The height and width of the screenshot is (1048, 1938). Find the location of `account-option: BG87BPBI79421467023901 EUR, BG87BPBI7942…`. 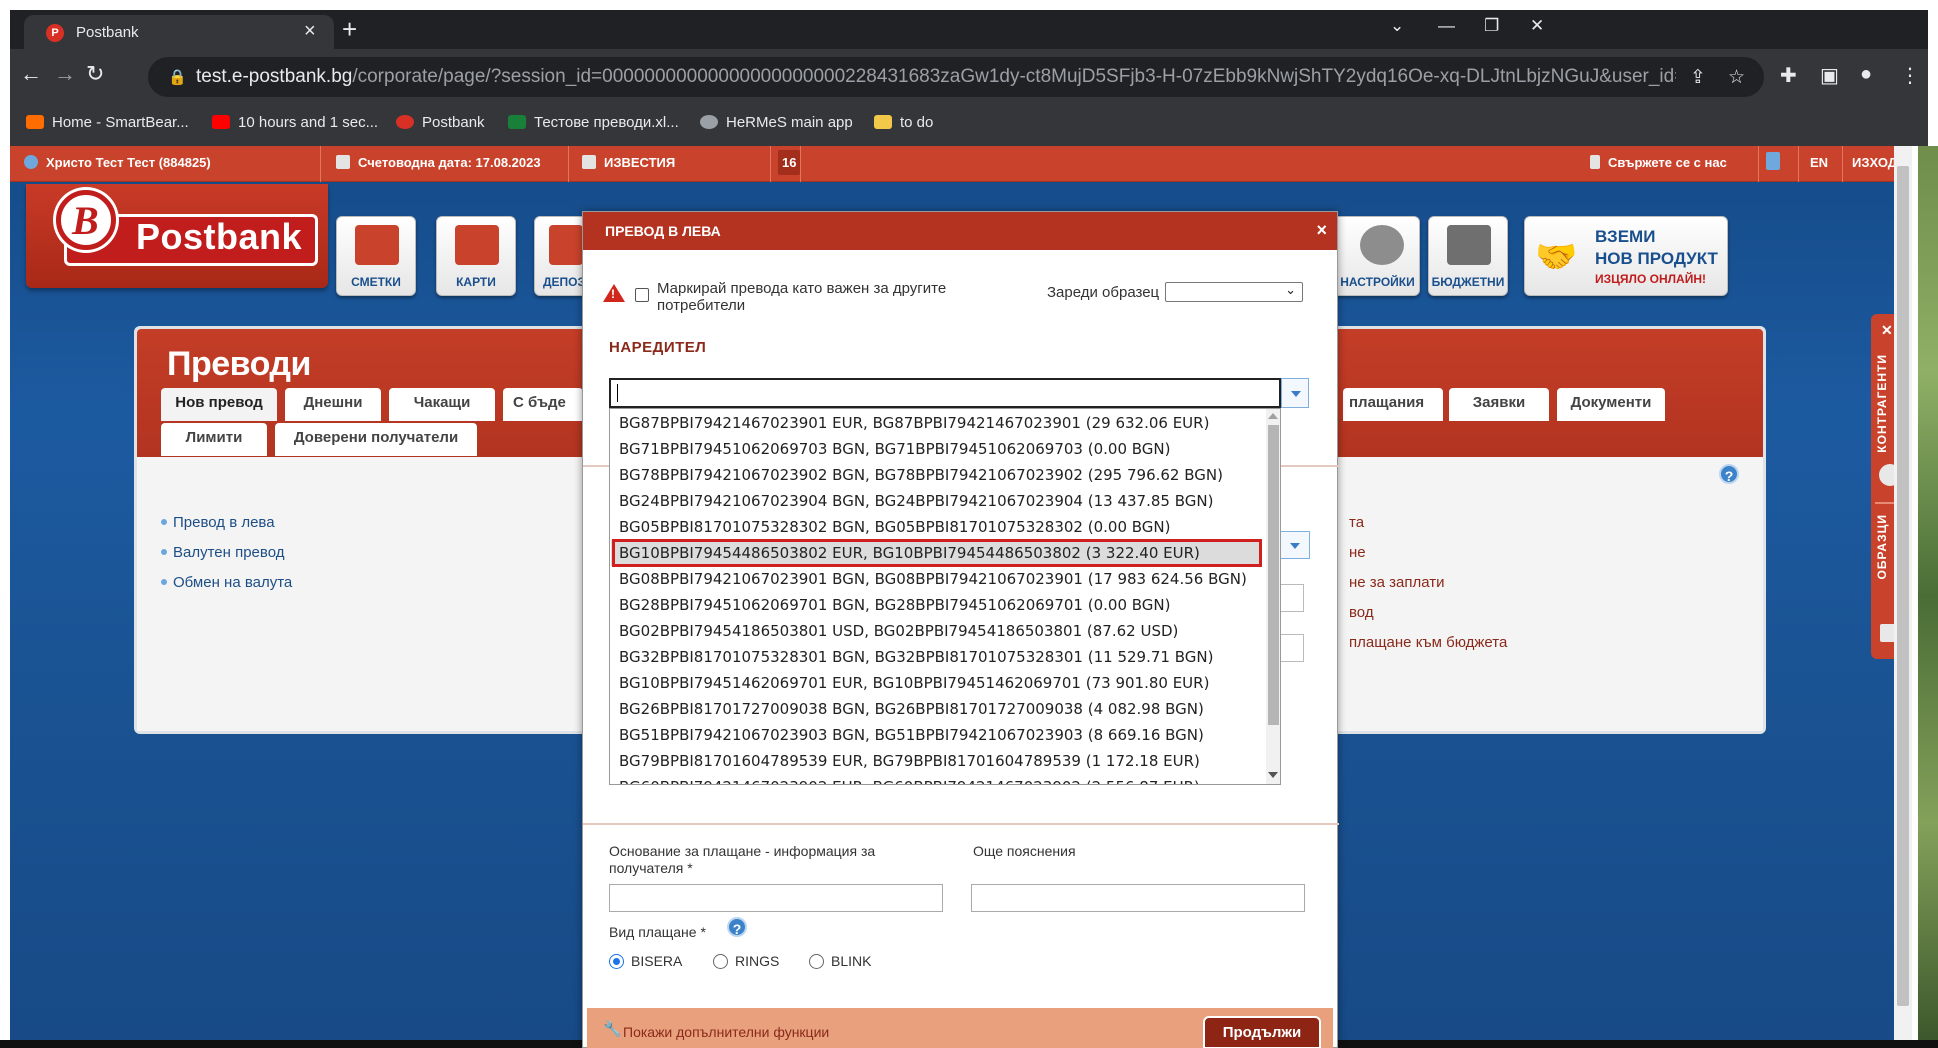

account-option: BG87BPBI79421467023901 EUR, BG87BPBI7942… is located at coordinates (936, 423).